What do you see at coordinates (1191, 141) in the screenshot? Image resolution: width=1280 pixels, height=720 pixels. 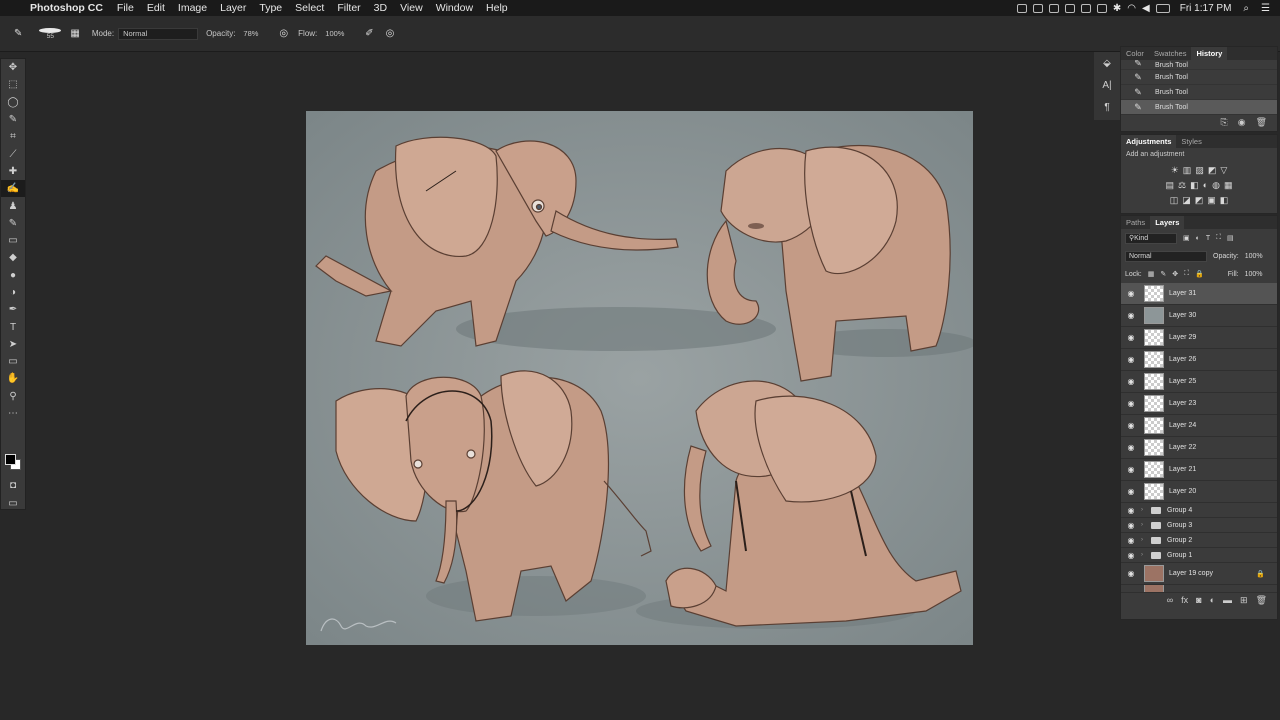 I see `tab-styles: Styles` at bounding box center [1191, 141].